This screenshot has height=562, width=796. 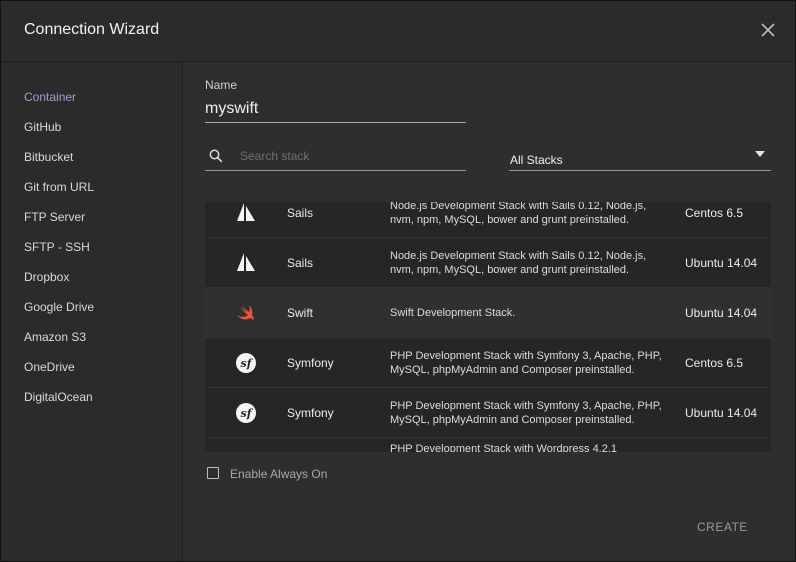 What do you see at coordinates (279, 474) in the screenshot?
I see `always-on-label: Enable Always On` at bounding box center [279, 474].